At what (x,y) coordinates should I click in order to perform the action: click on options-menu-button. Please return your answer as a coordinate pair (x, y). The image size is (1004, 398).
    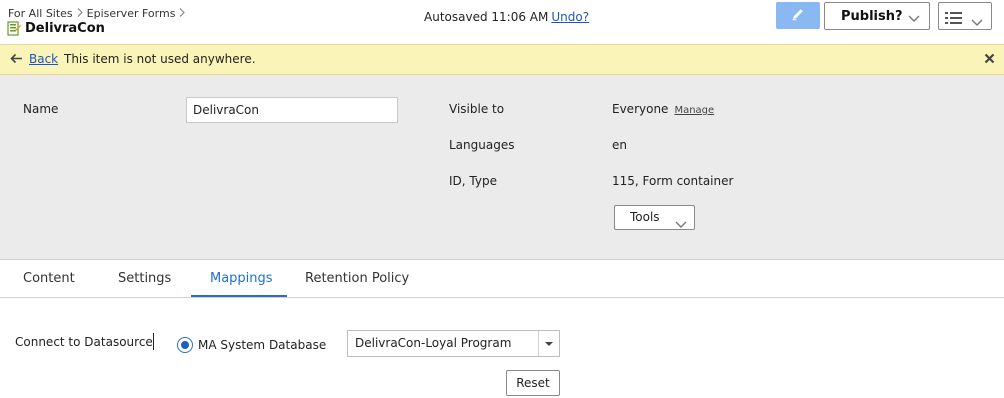
    Looking at the image, I should click on (965, 16).